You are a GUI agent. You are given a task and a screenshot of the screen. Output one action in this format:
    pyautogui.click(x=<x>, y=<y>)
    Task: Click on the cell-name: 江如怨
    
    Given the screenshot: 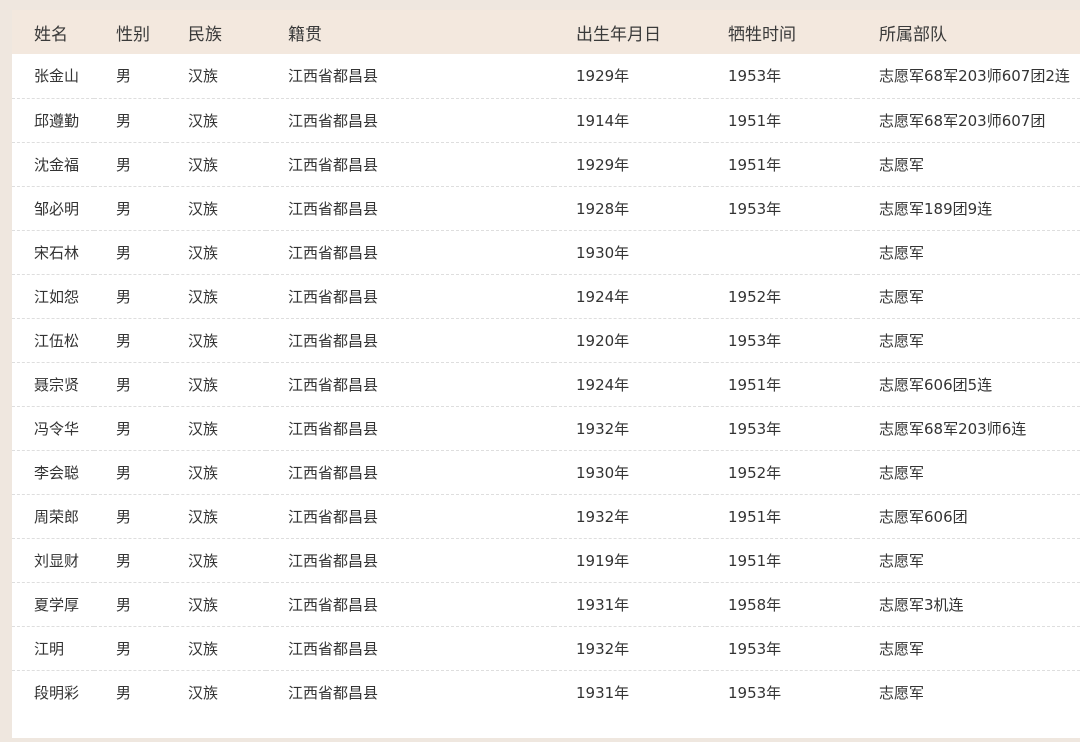 What is the action you would take?
    pyautogui.click(x=57, y=296)
    